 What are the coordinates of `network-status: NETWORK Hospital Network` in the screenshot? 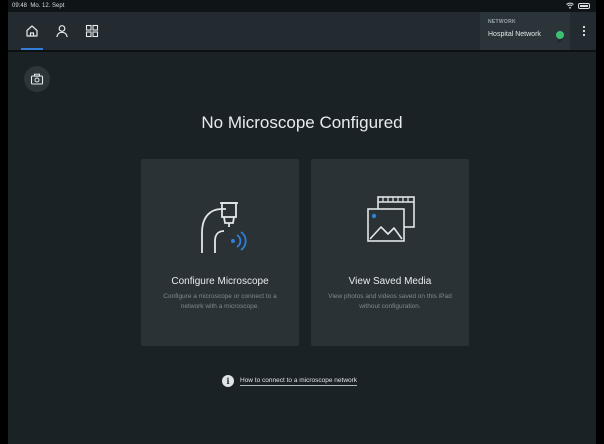 It's located at (525, 31).